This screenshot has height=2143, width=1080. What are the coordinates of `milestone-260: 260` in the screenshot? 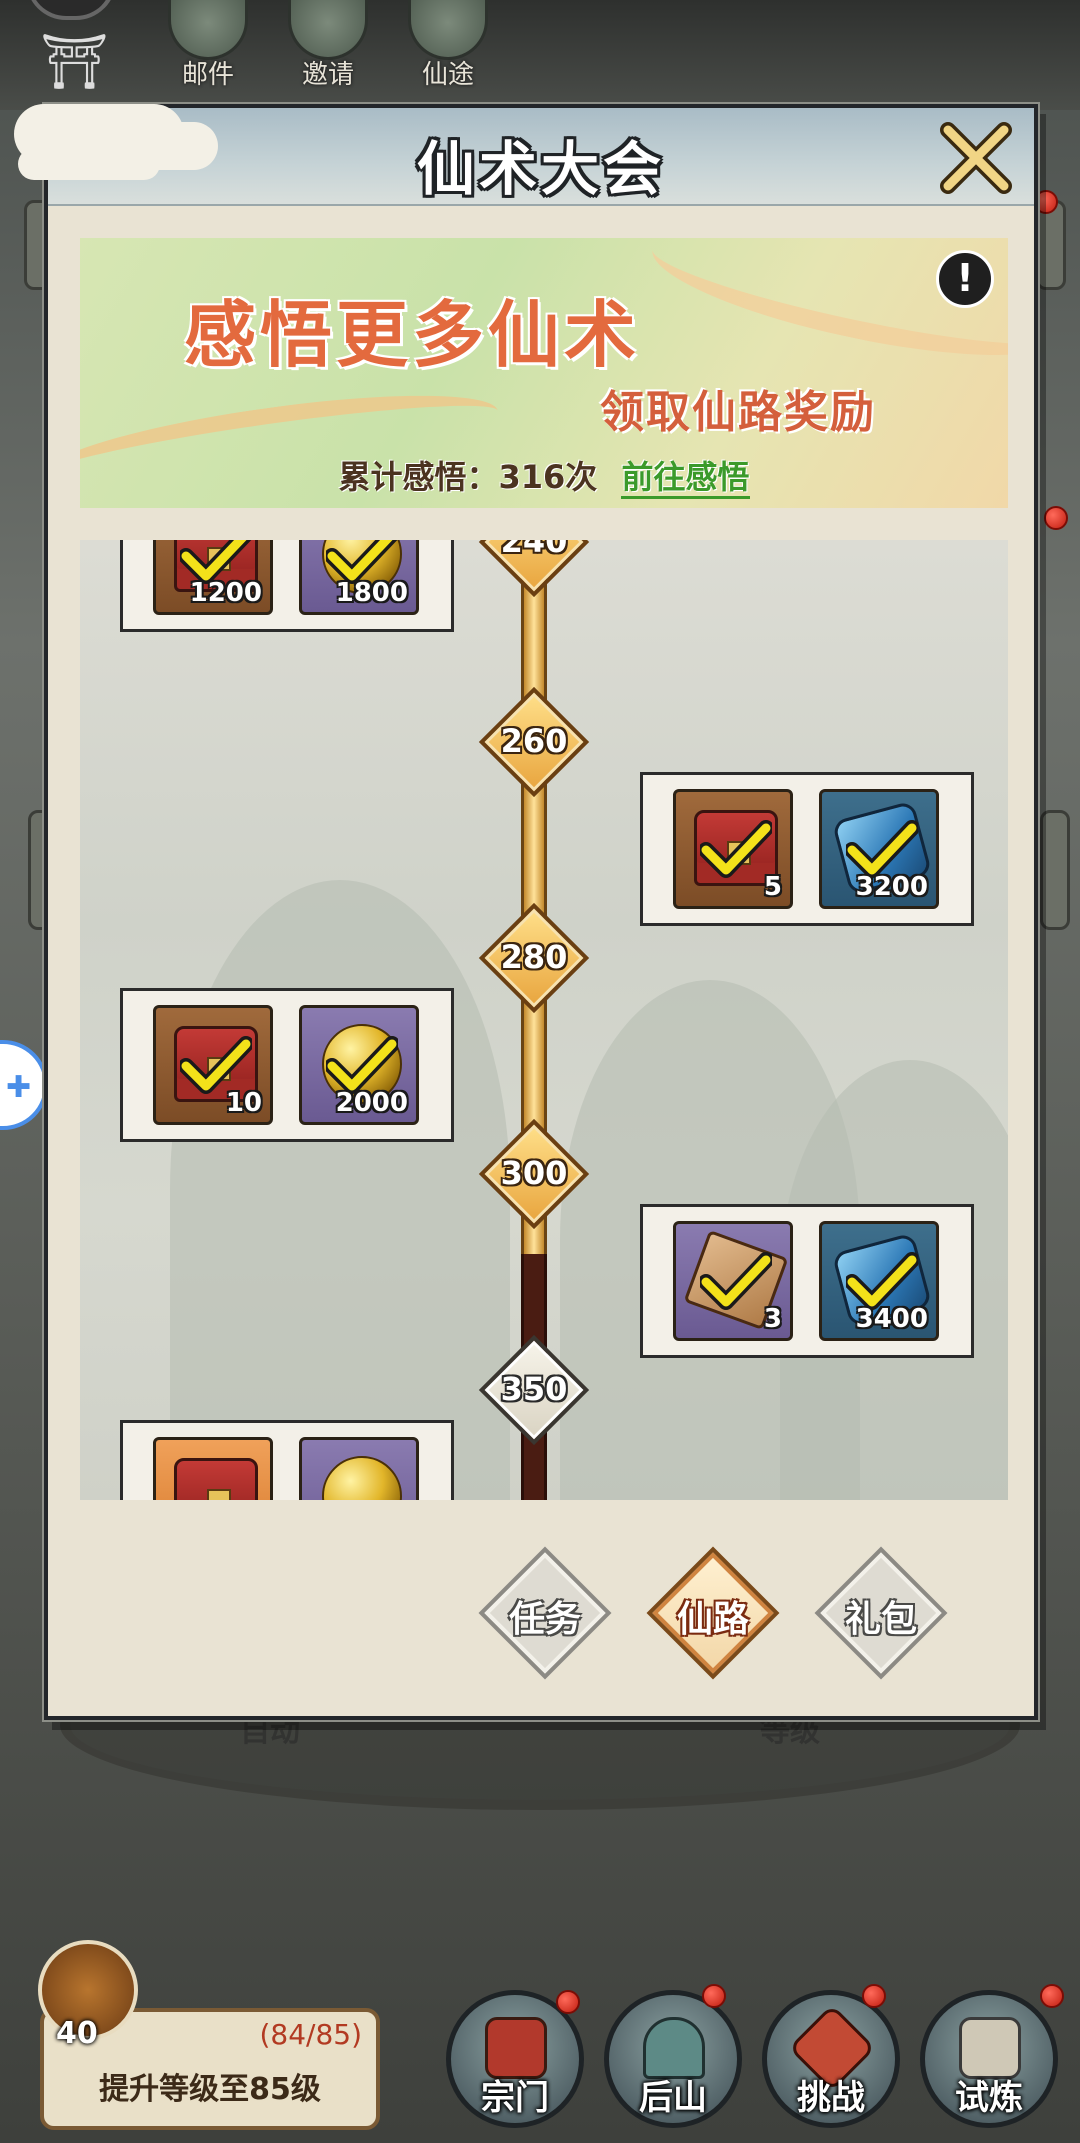 It's located at (534, 742).